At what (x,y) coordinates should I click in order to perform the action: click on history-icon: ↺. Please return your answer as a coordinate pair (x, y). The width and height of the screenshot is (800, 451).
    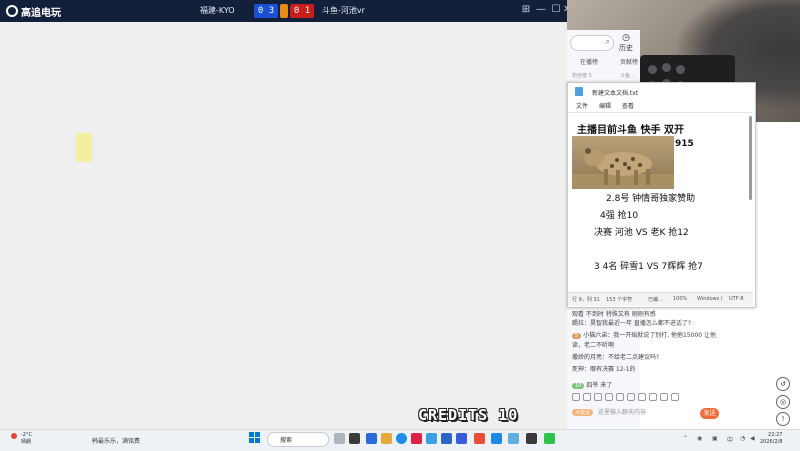
    Looking at the image, I should click on (783, 384).